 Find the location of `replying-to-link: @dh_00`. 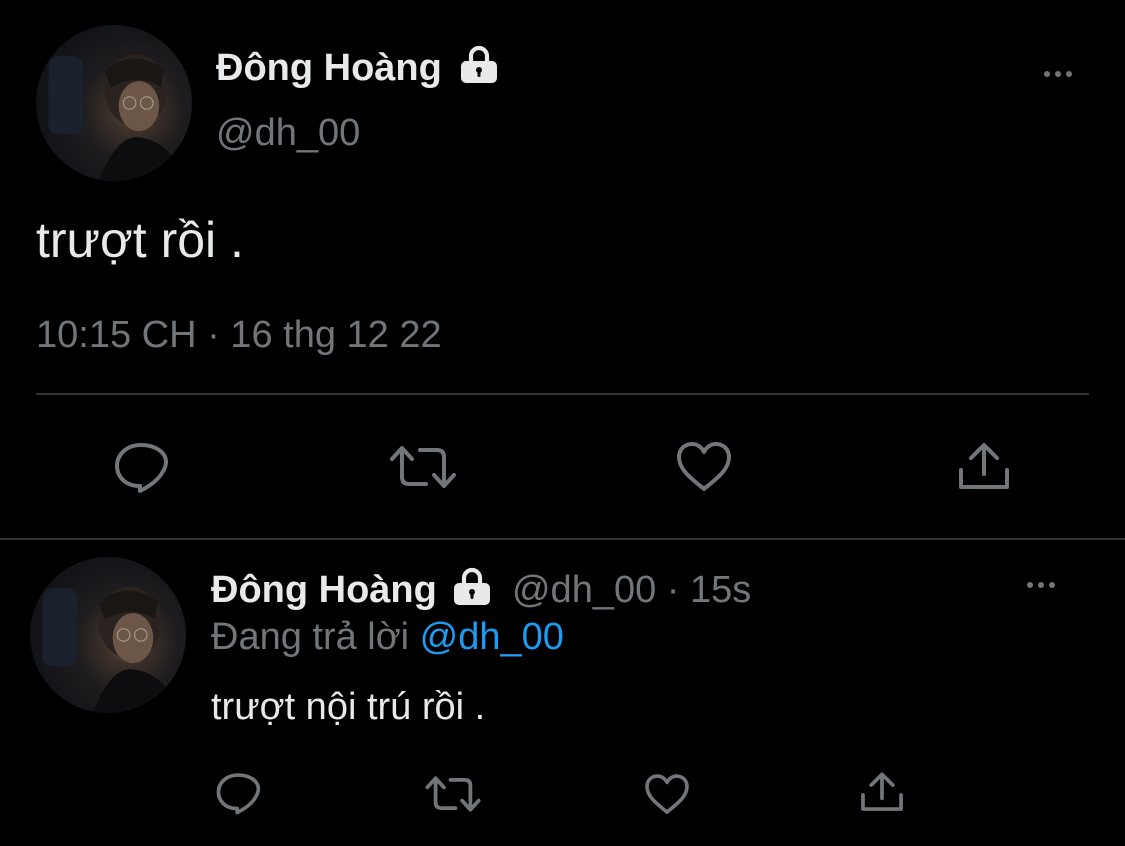

replying-to-link: @dh_00 is located at coordinates (492, 637).